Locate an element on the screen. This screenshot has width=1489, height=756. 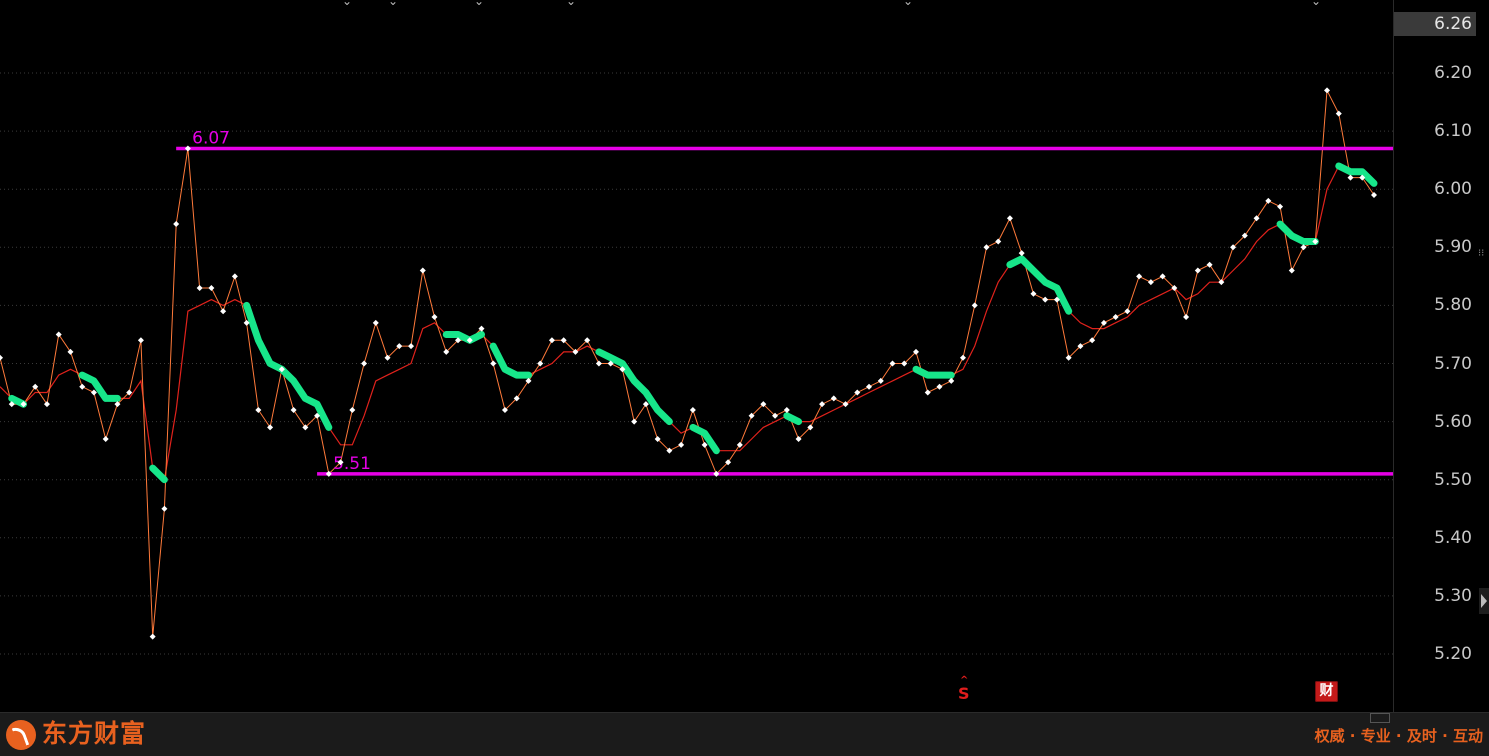
brand-name: 东方财富 is located at coordinates (94, 733).